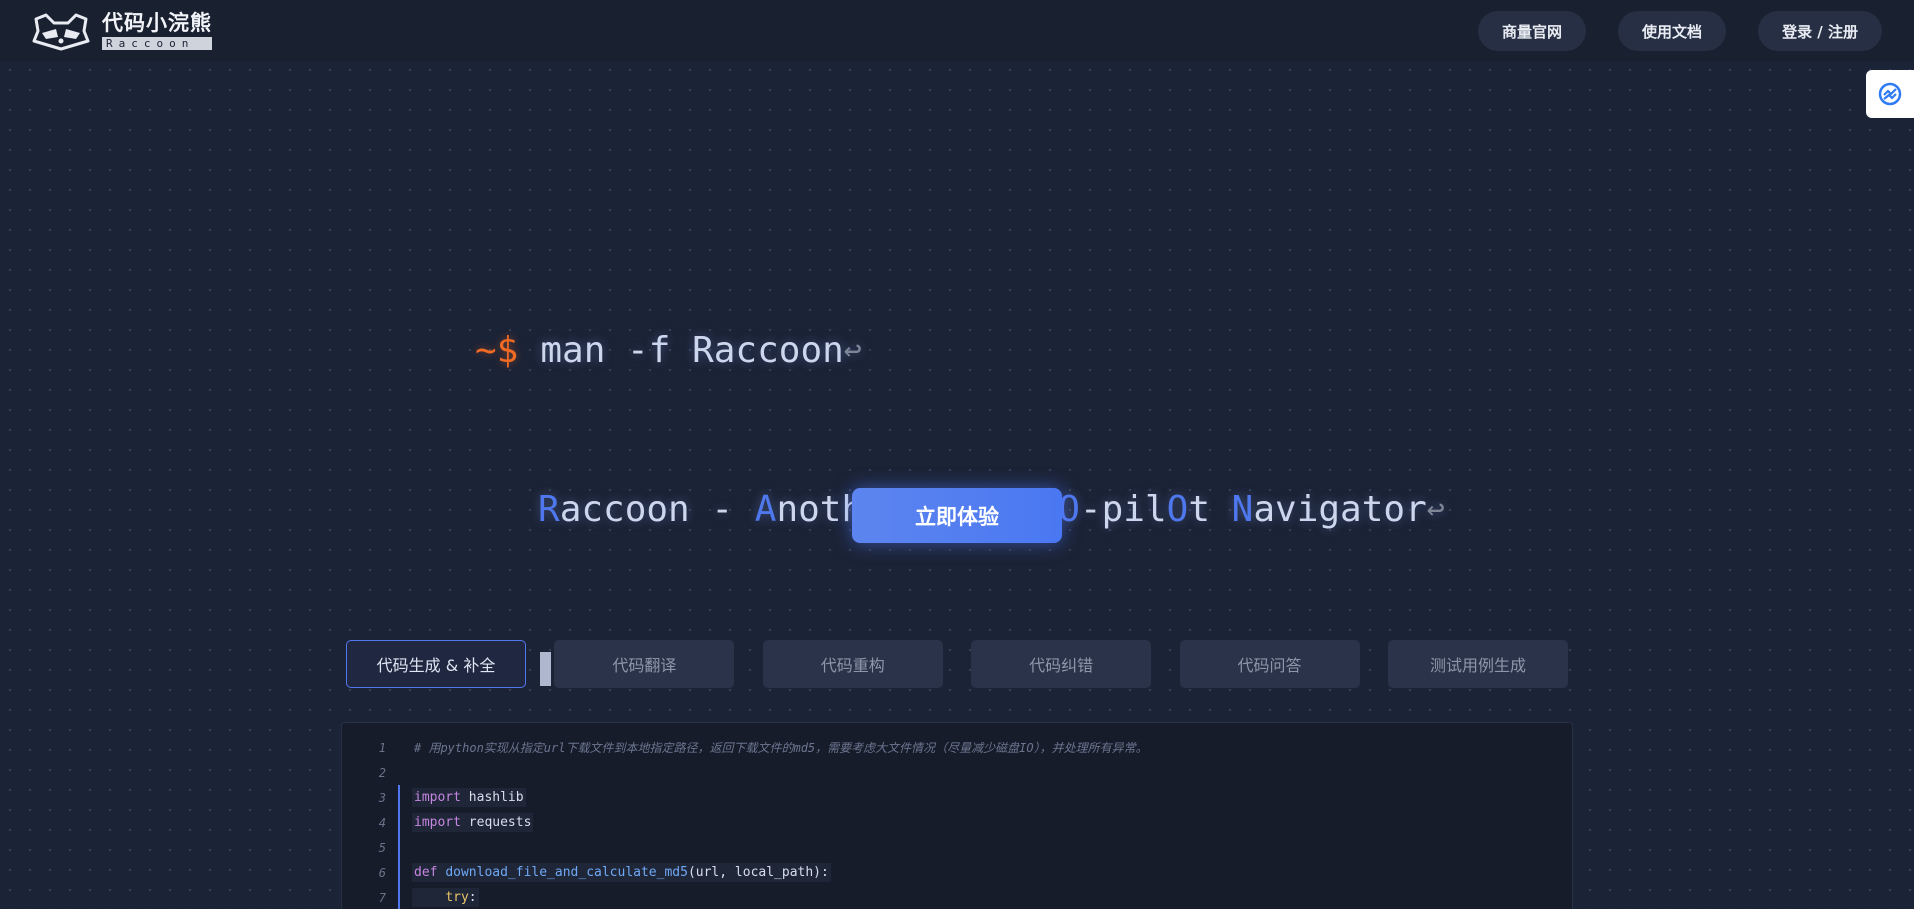  Describe the element at coordinates (157, 22) in the screenshot. I see `brand-title: 代码小浣熊` at that location.